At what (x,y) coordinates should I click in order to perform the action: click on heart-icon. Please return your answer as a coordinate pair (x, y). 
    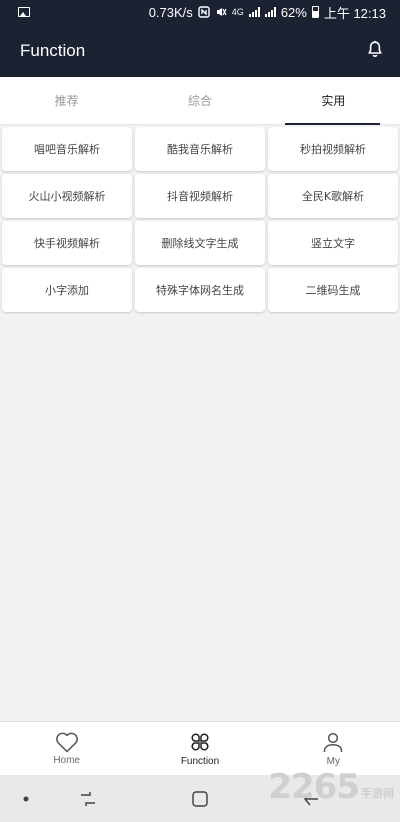
    Looking at the image, I should click on (66, 742).